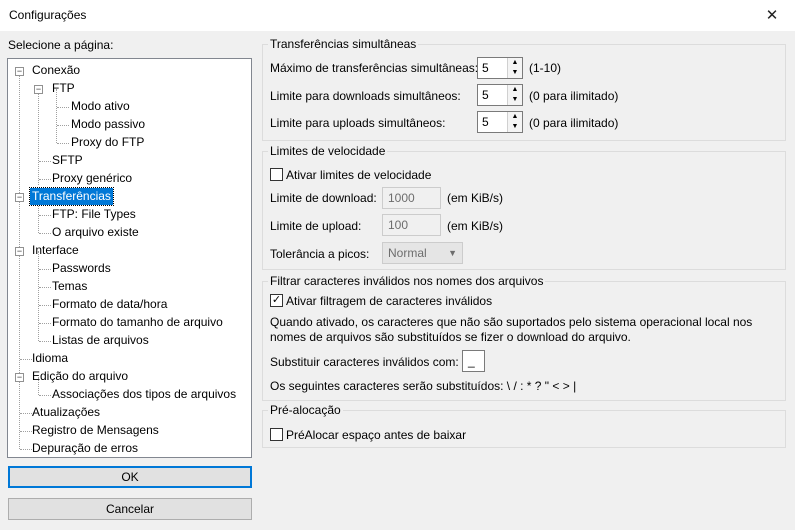  I want to click on uploads-limit-value: 5, so click(485, 122).